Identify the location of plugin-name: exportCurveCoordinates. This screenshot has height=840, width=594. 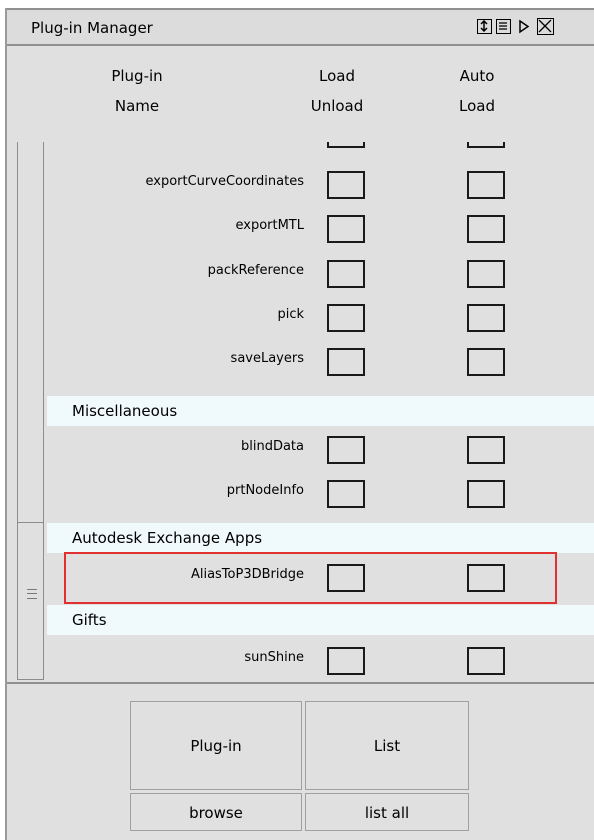
(224, 181).